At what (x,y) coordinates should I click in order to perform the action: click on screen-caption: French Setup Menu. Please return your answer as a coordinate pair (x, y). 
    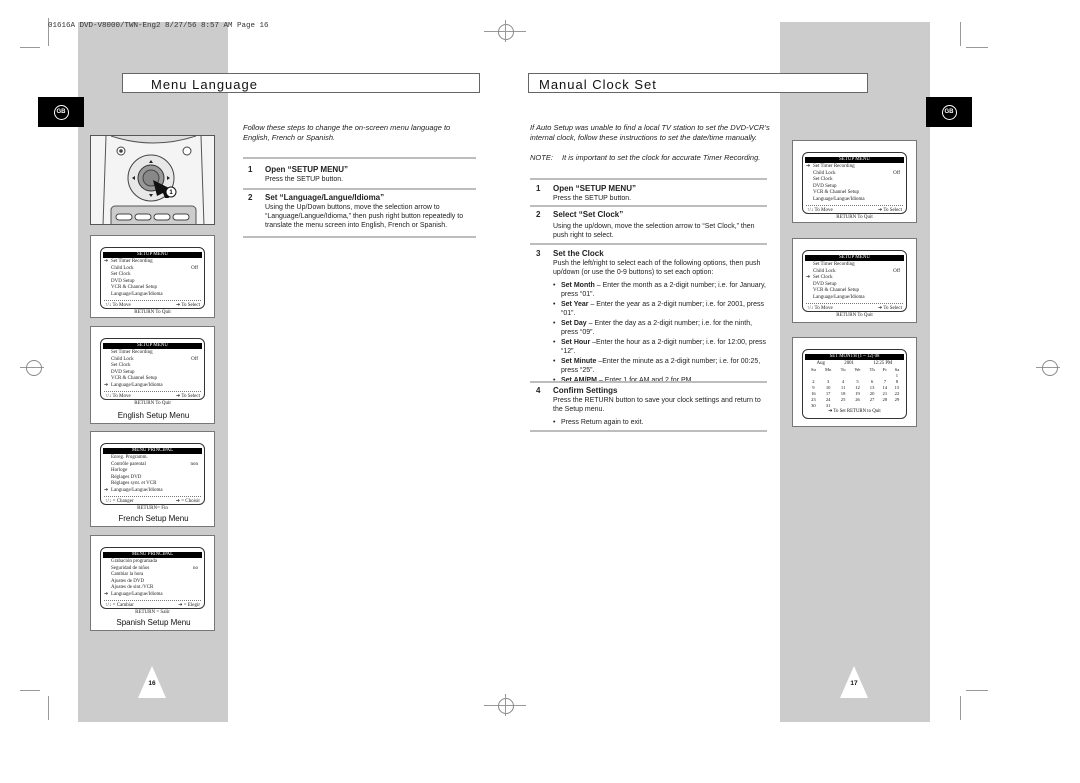
    Looking at the image, I should click on (153, 518).